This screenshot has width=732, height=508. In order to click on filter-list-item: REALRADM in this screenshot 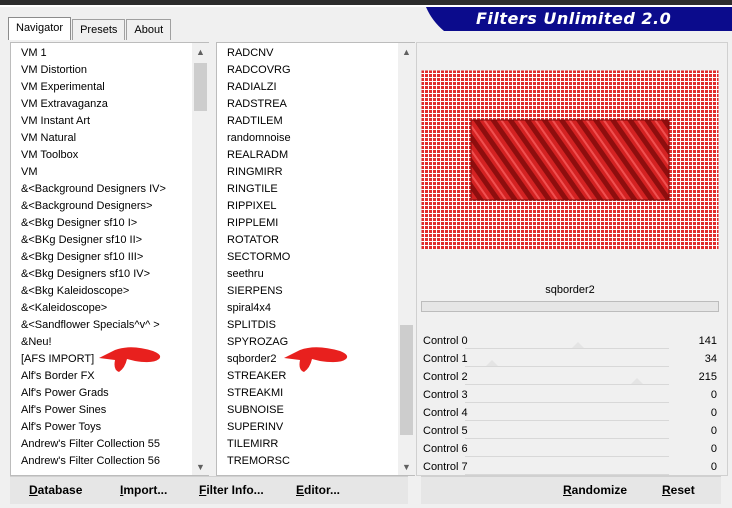, I will do `click(259, 155)`.